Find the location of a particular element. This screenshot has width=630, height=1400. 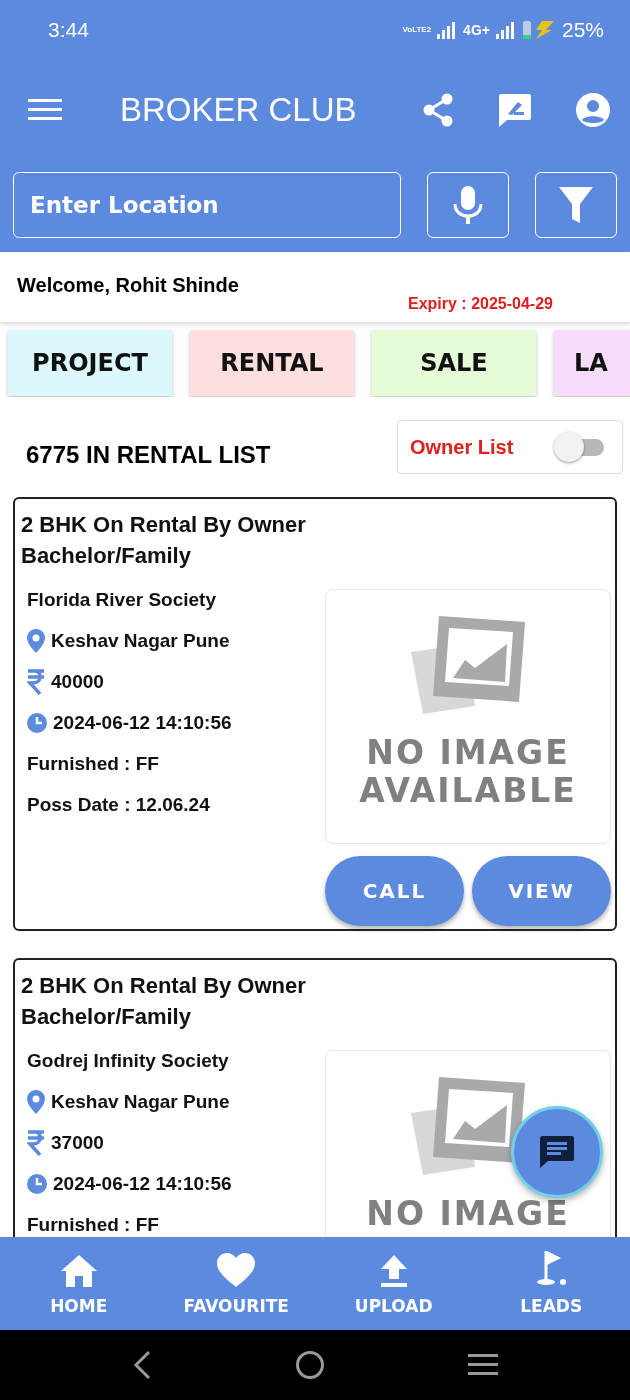

microphone-icon is located at coordinates (468, 205).